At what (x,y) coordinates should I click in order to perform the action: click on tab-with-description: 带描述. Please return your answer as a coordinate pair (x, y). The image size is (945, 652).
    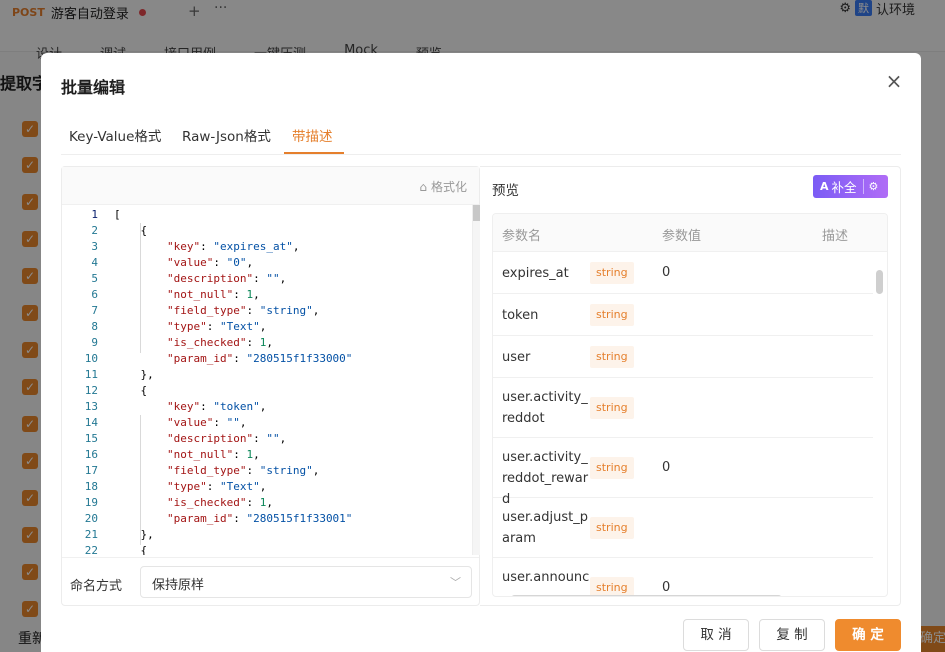
    Looking at the image, I should click on (312, 135).